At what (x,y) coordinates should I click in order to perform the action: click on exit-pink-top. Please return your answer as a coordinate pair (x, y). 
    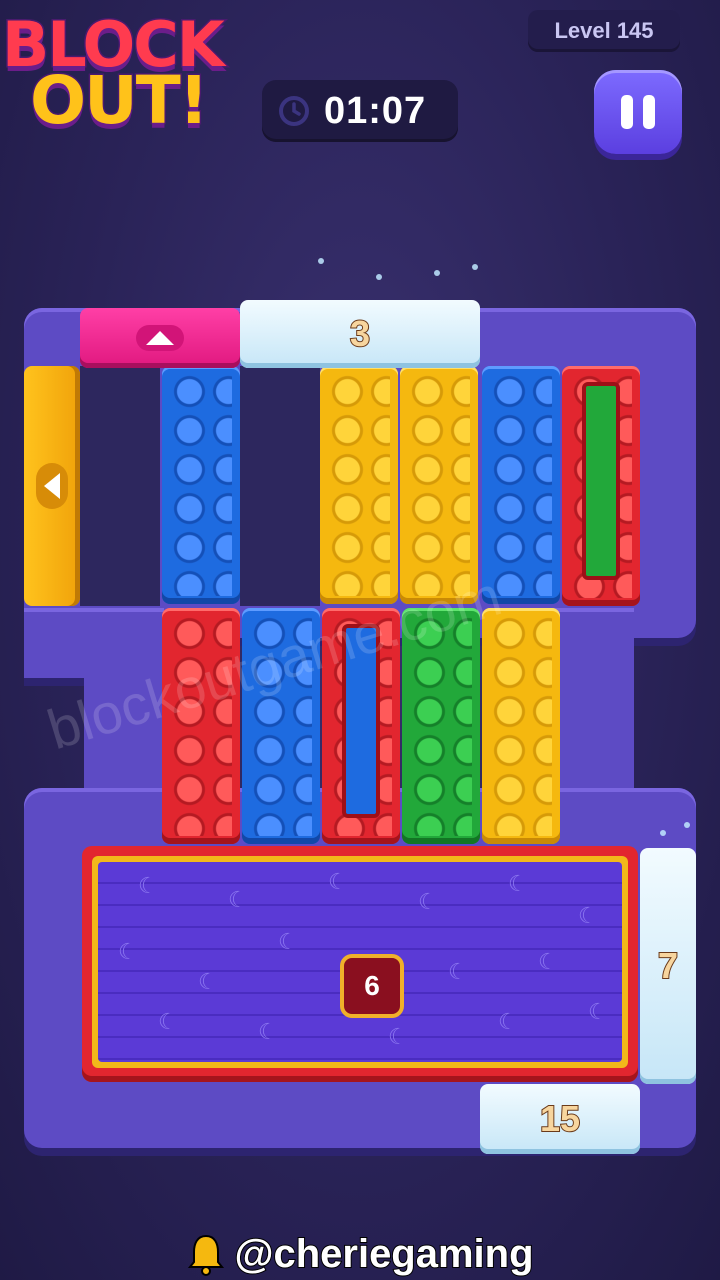
    Looking at the image, I should click on (160, 338).